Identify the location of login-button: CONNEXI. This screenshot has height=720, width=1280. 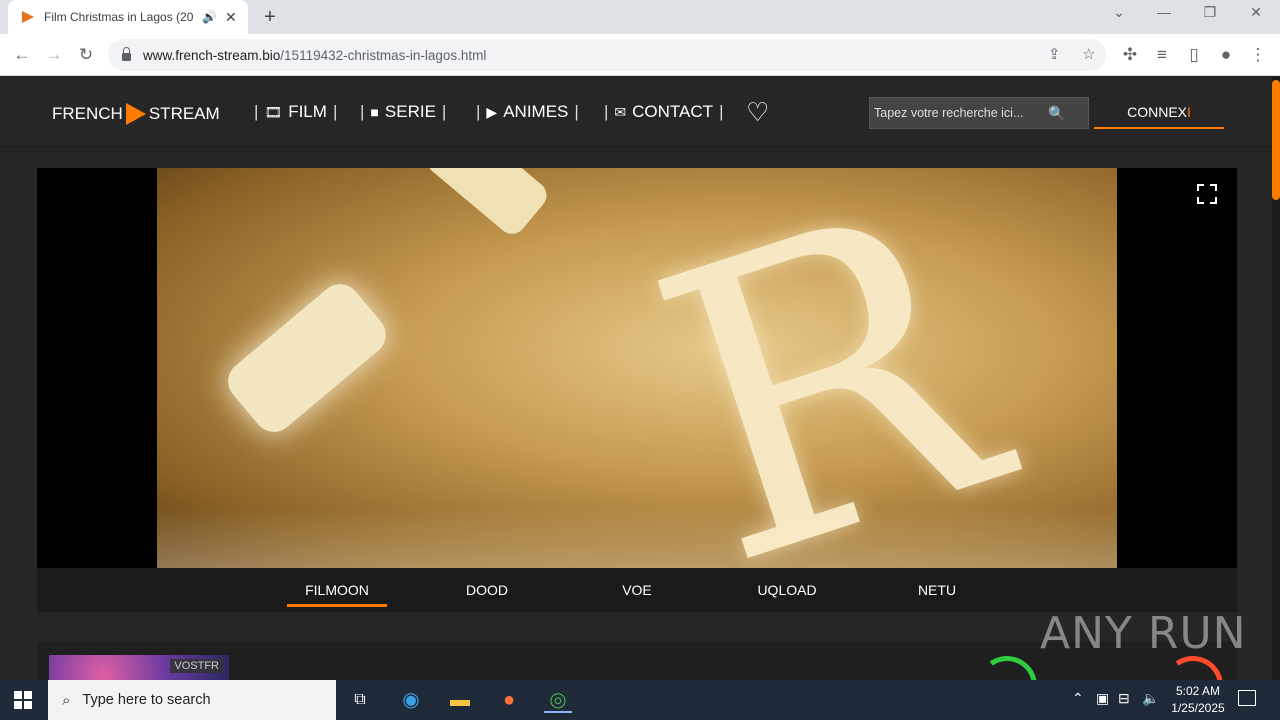
(1159, 113).